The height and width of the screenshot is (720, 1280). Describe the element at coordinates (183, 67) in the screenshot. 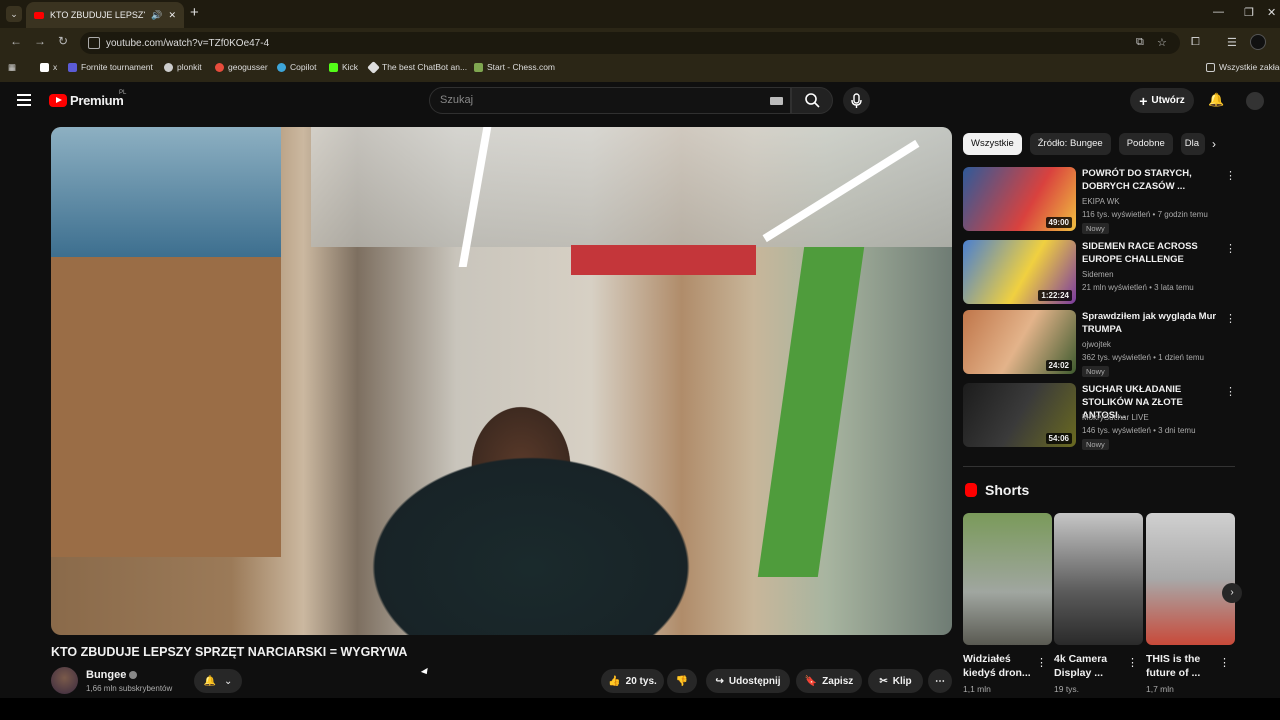

I see `bookmark-plonkit: plonkit` at that location.